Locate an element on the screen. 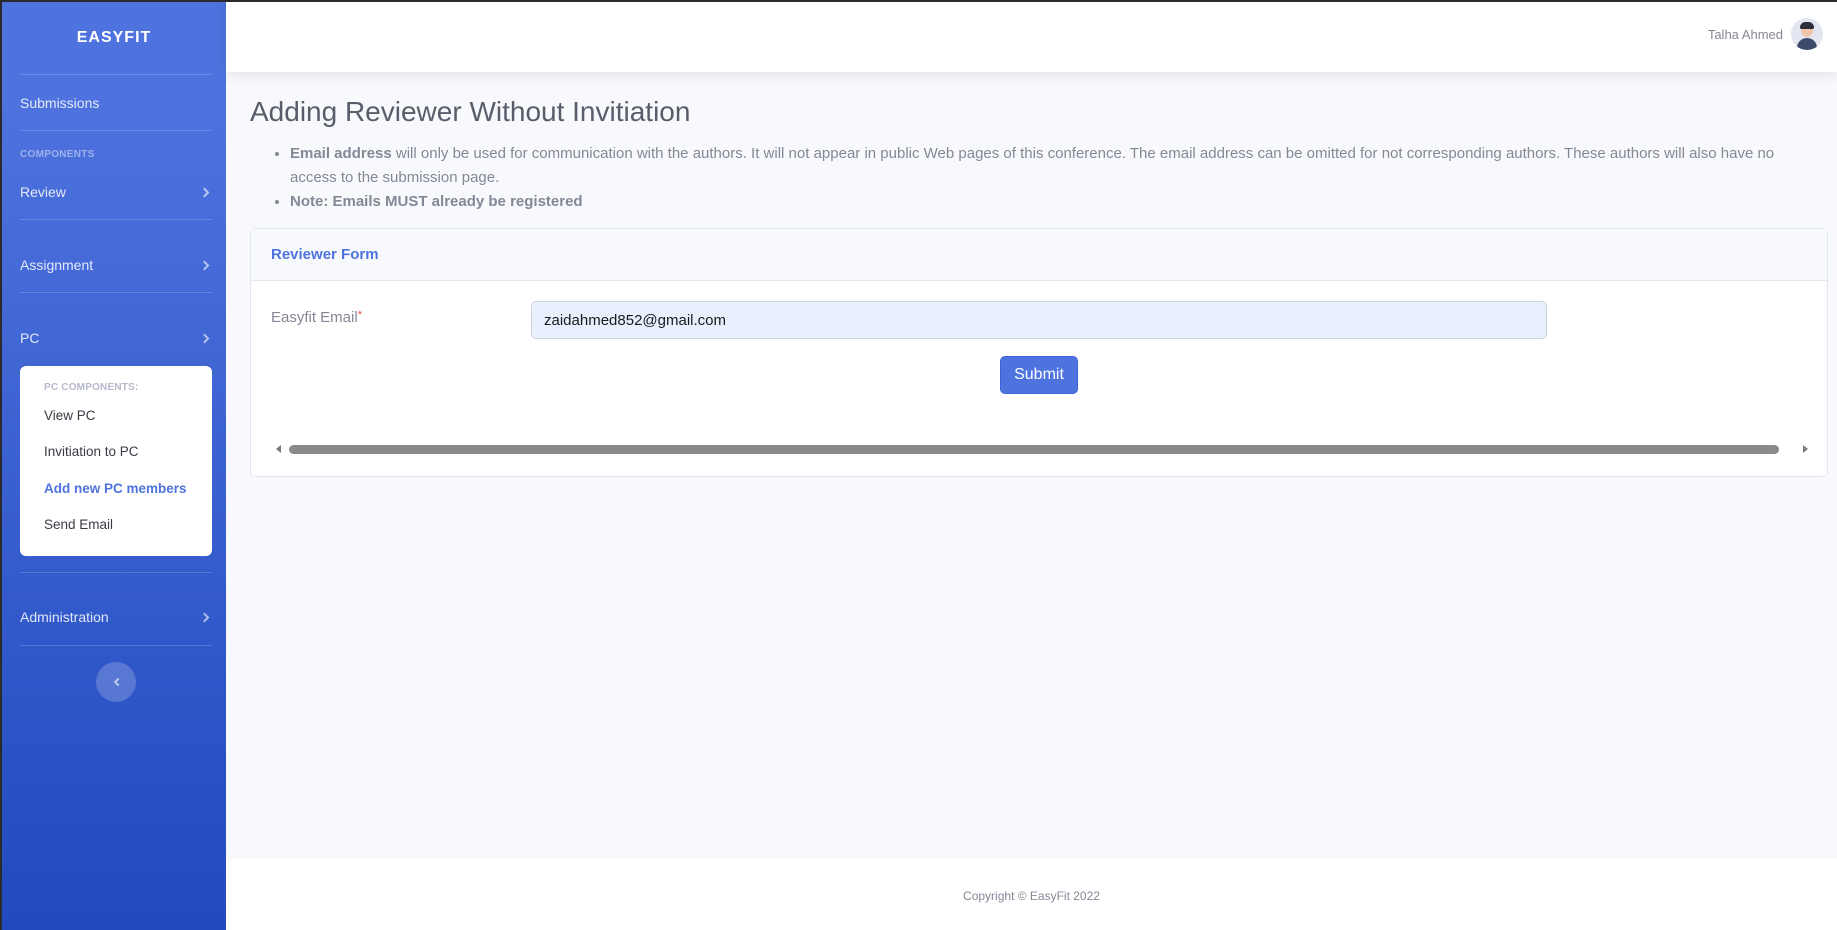 The image size is (1837, 930). topbar: Talha Ahmed is located at coordinates (1031, 37).